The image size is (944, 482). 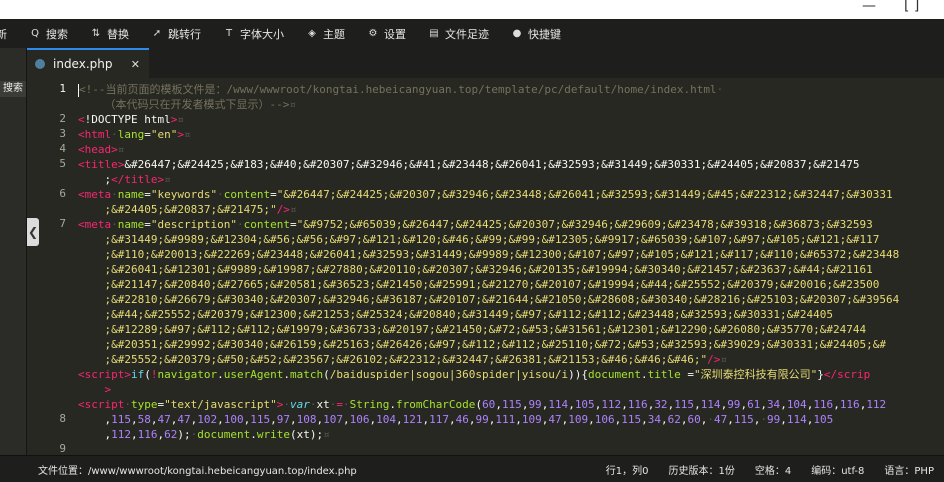 I want to click on code-token: 106, so click(x=359, y=419).